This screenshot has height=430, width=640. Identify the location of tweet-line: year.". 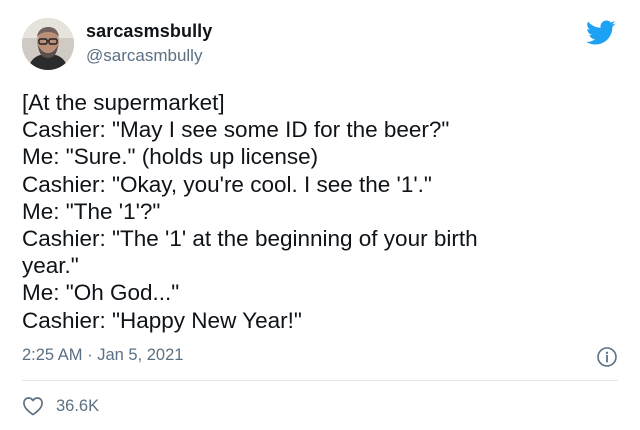
(50, 266).